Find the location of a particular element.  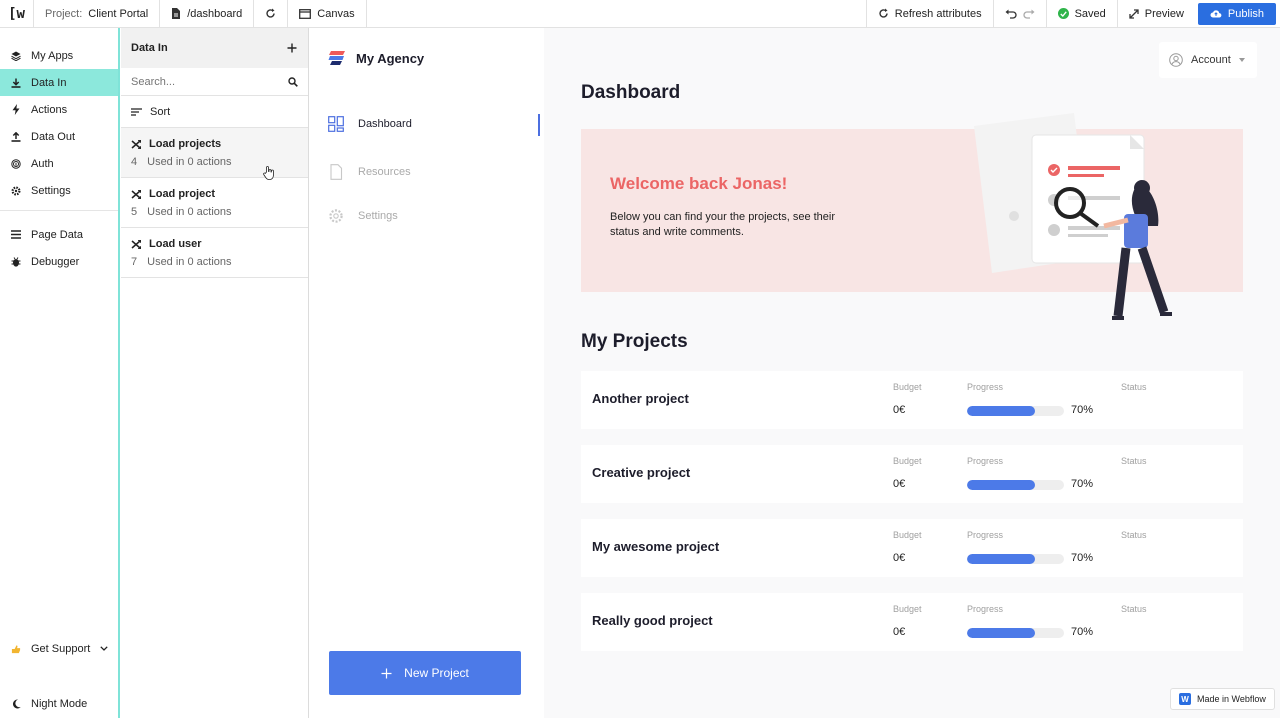

data-source-title: Load project is located at coordinates (182, 194).